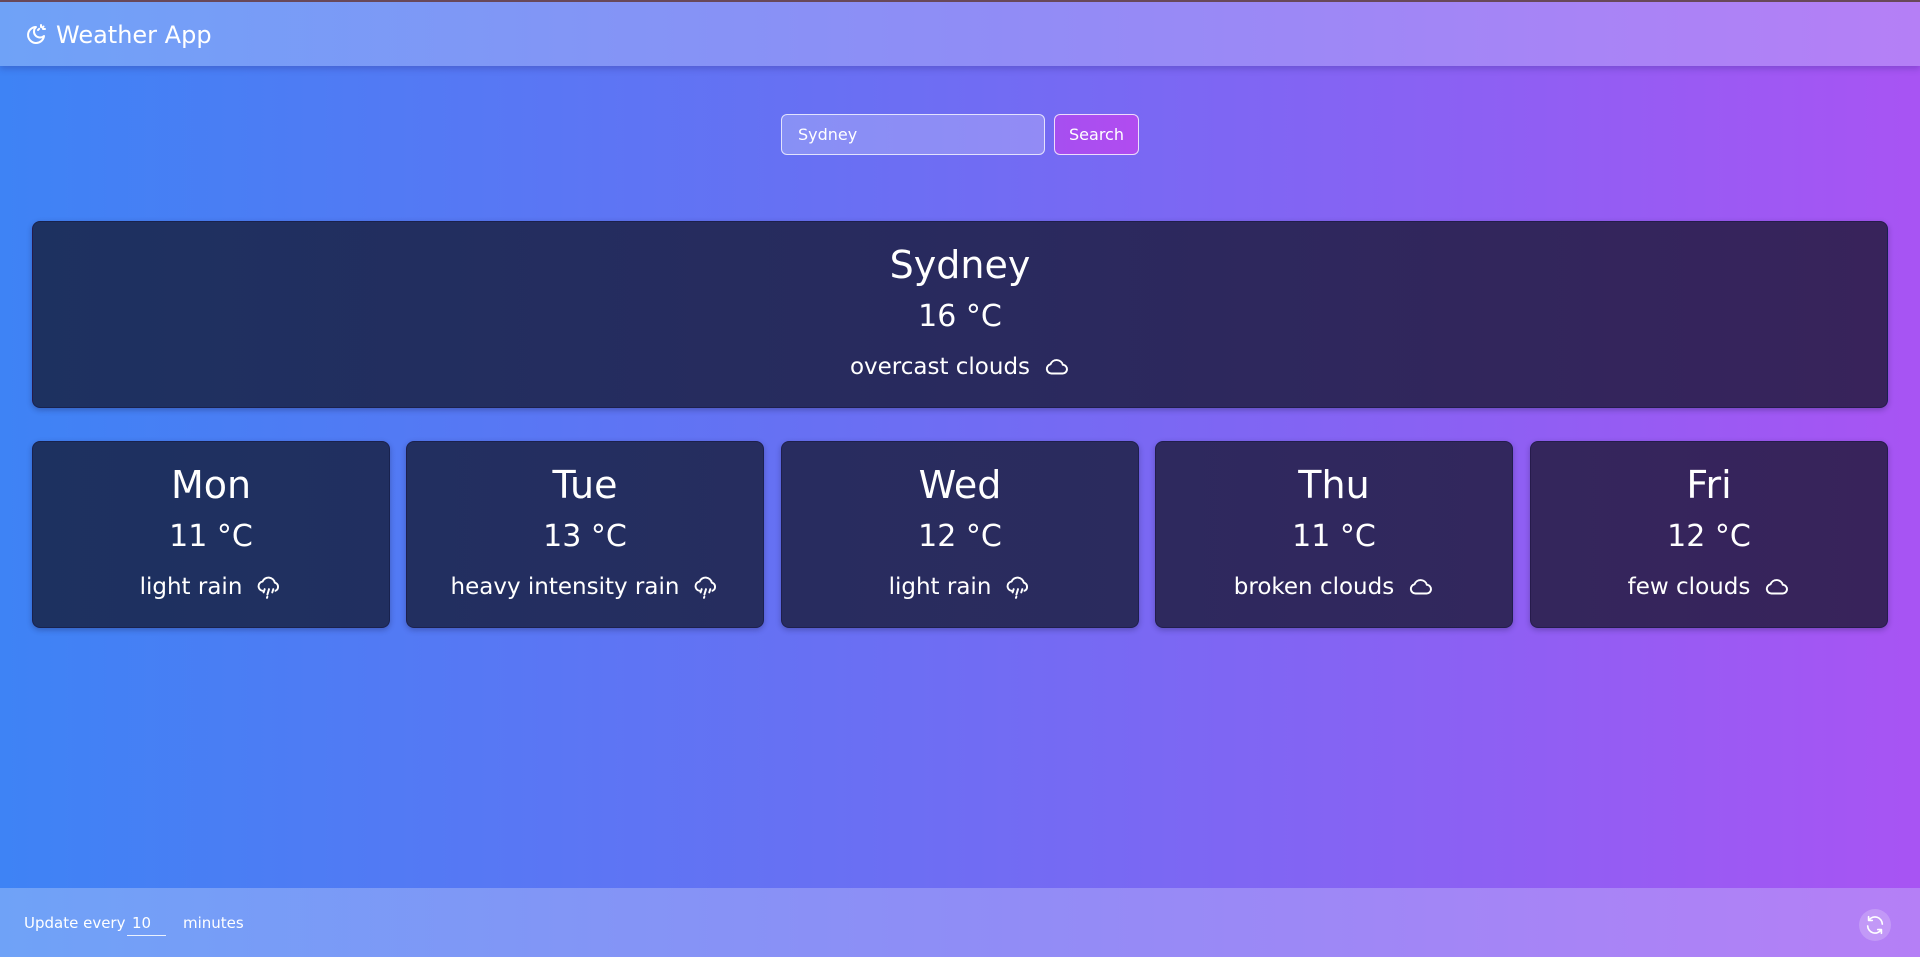 Image resolution: width=1920 pixels, height=957 pixels. I want to click on forecast-card-fri: Fri 12 °C few clouds, so click(1709, 534).